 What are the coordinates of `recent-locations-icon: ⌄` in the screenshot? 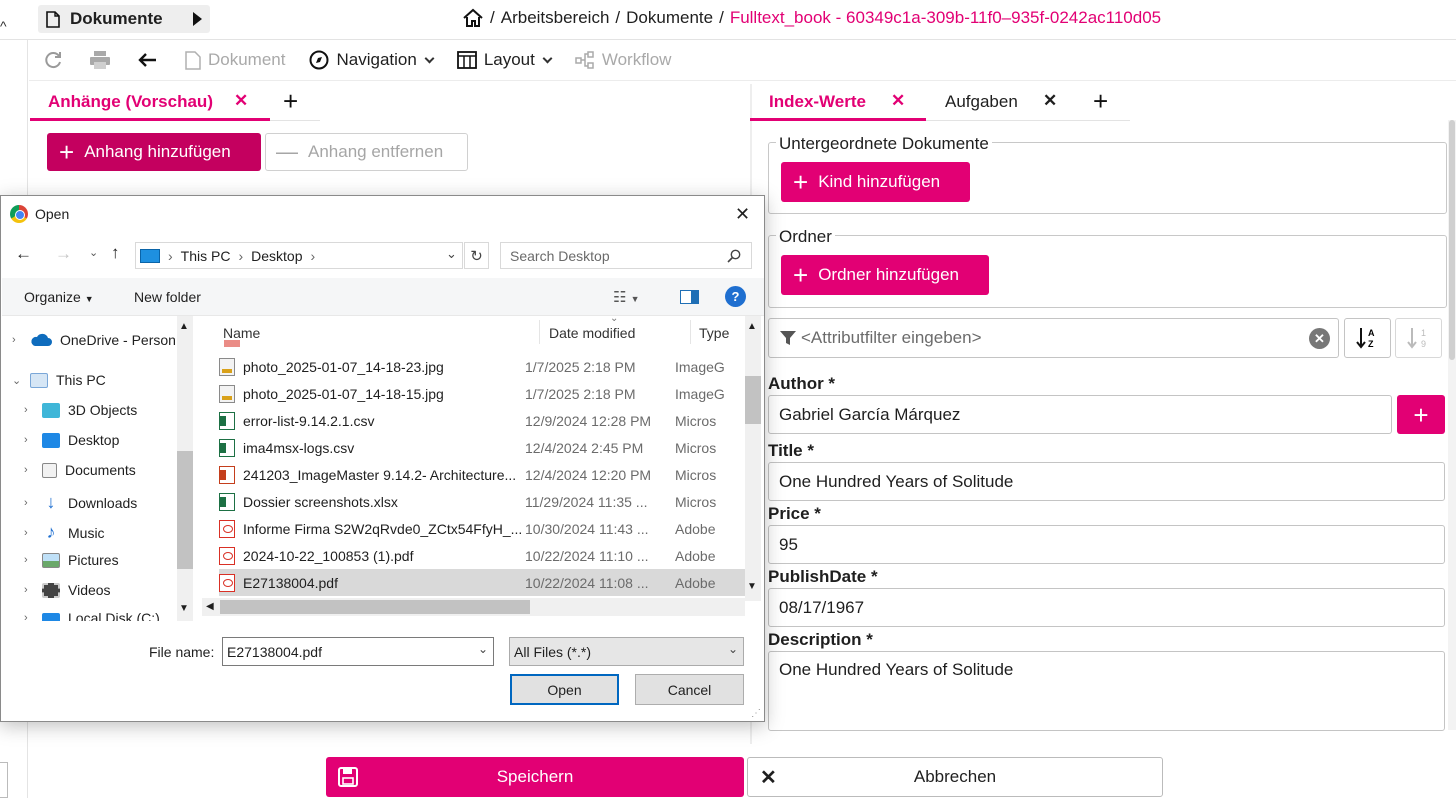 It's located at (93, 252).